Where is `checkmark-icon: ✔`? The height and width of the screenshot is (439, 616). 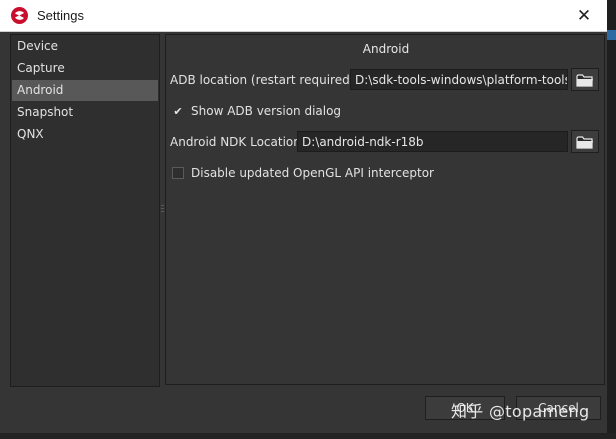
checkmark-icon: ✔ is located at coordinates (178, 111).